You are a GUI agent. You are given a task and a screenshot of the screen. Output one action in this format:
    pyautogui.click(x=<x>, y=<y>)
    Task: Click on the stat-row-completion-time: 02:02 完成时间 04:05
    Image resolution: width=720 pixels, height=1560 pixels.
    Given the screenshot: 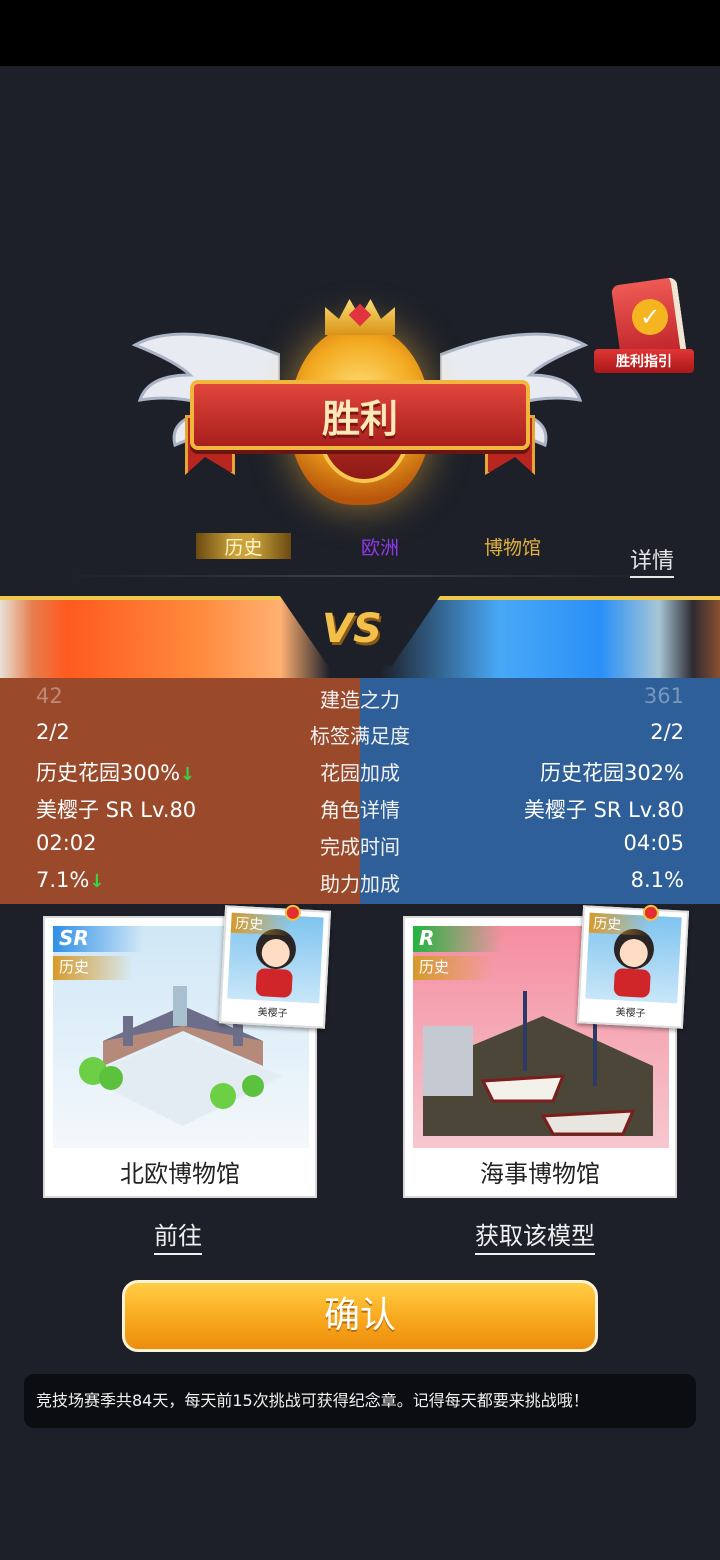 What is the action you would take?
    pyautogui.click(x=360, y=849)
    